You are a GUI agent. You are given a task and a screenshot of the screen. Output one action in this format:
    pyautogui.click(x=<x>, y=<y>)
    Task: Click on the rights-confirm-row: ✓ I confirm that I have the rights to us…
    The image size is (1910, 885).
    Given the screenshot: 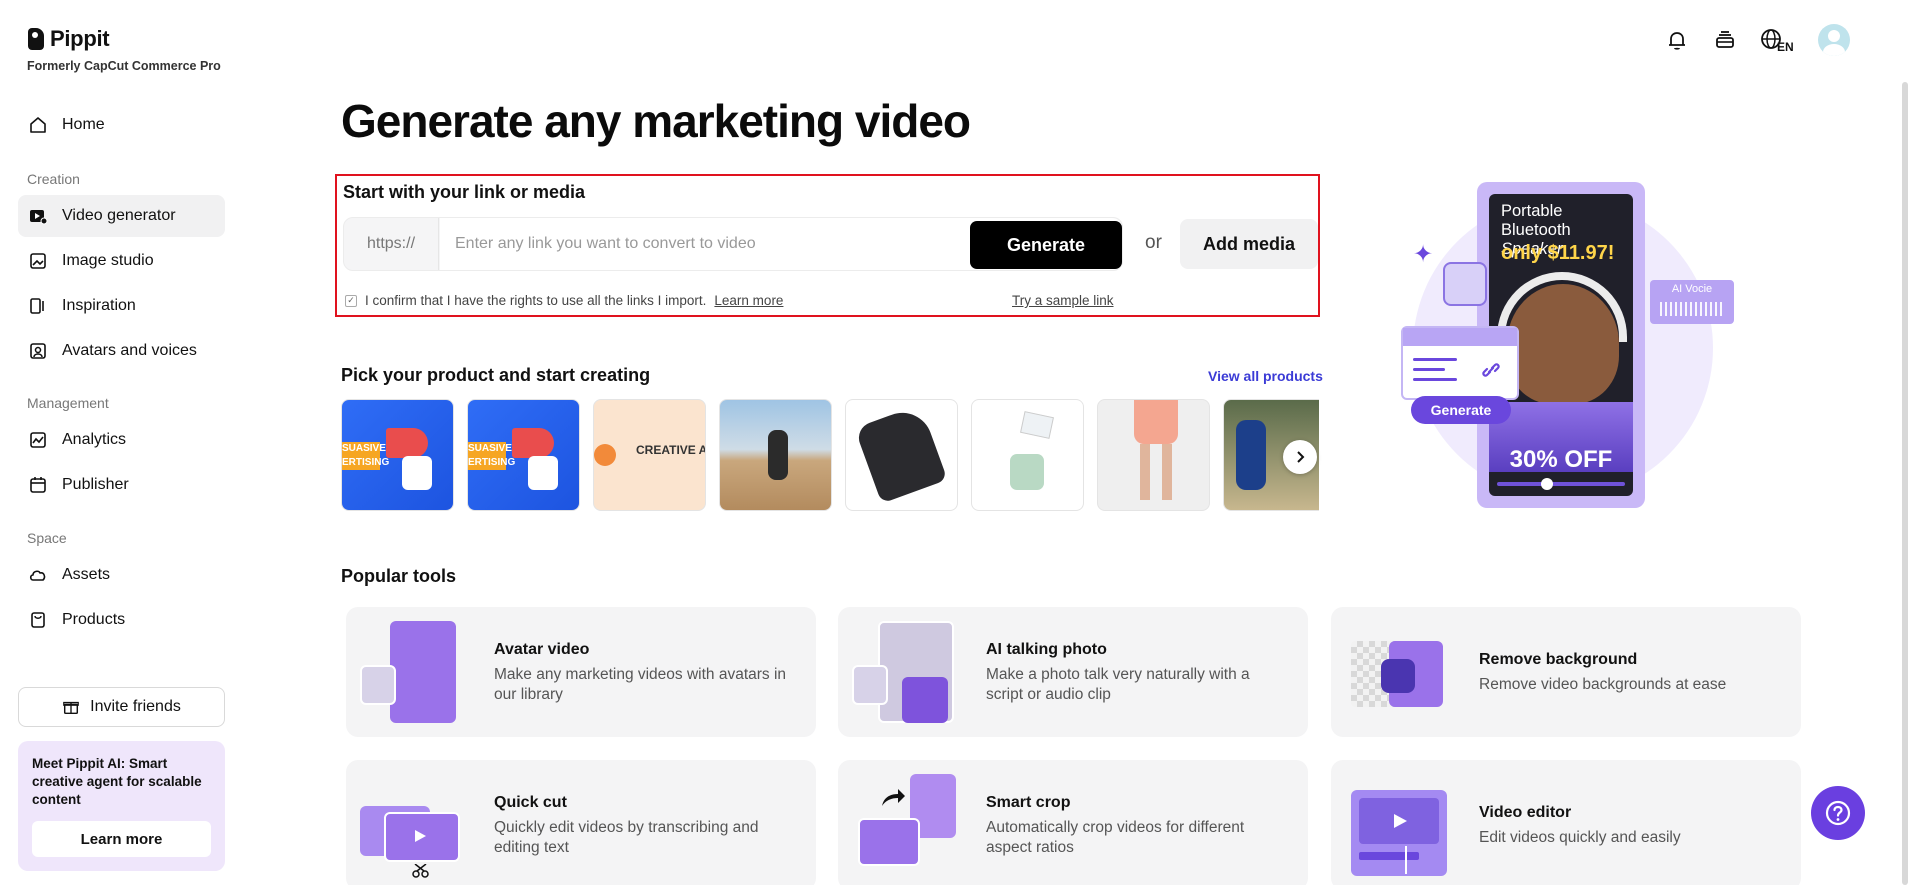 What is the action you would take?
    pyautogui.click(x=564, y=300)
    